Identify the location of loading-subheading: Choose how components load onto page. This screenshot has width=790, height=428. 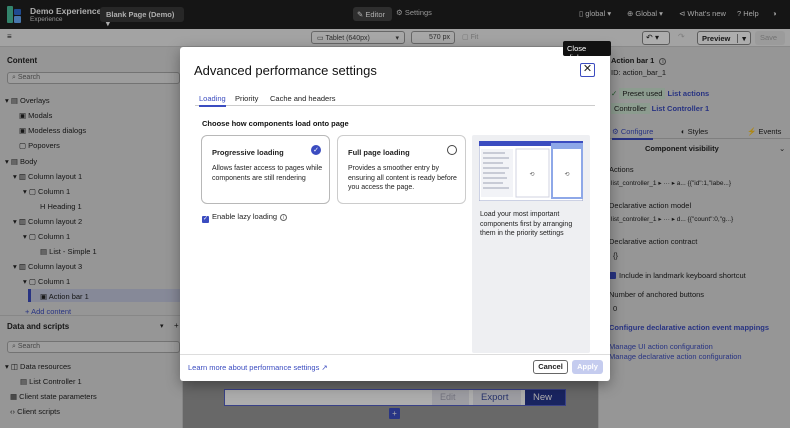
(275, 123).